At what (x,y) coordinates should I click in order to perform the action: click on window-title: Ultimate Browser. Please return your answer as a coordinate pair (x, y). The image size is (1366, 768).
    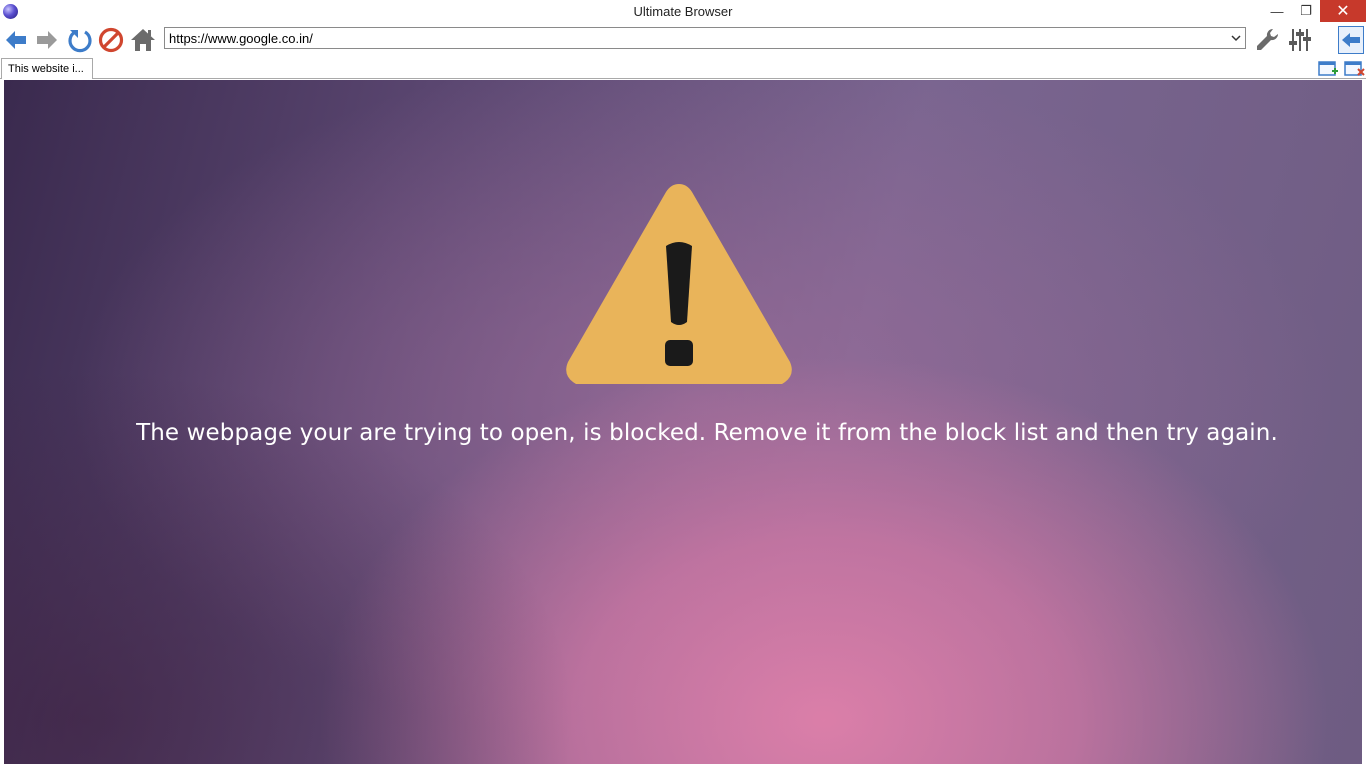
    Looking at the image, I should click on (683, 11).